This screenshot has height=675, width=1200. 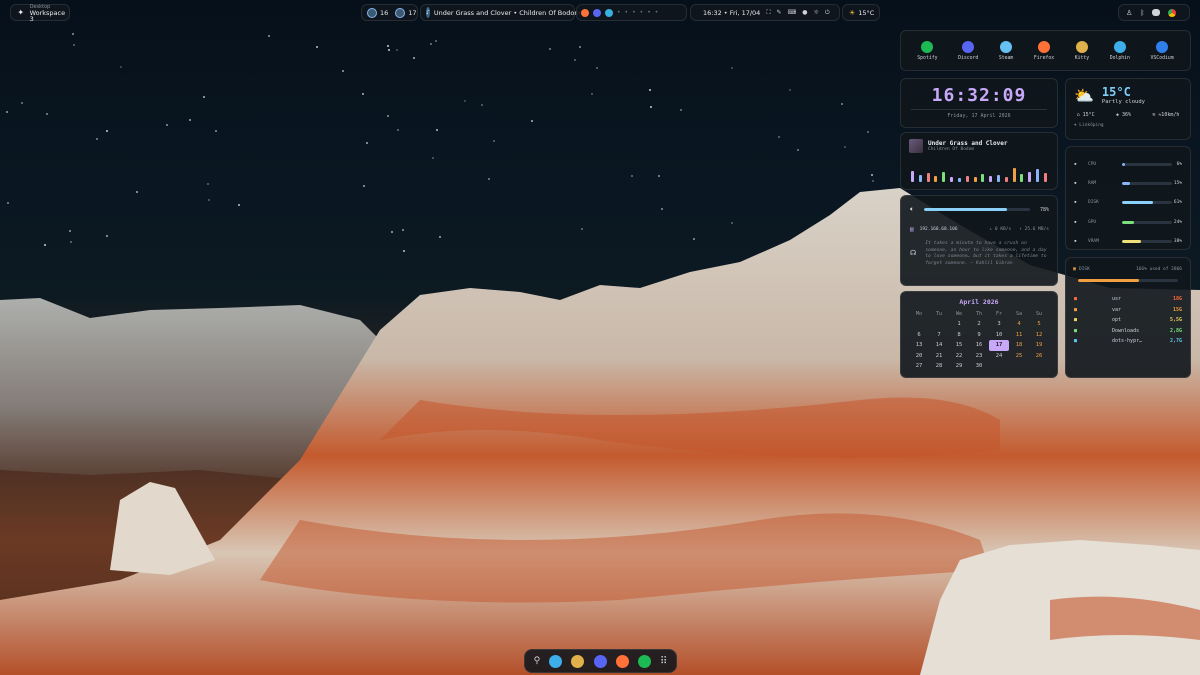 I want to click on calendar-day: 18, so click(x=1019, y=345).